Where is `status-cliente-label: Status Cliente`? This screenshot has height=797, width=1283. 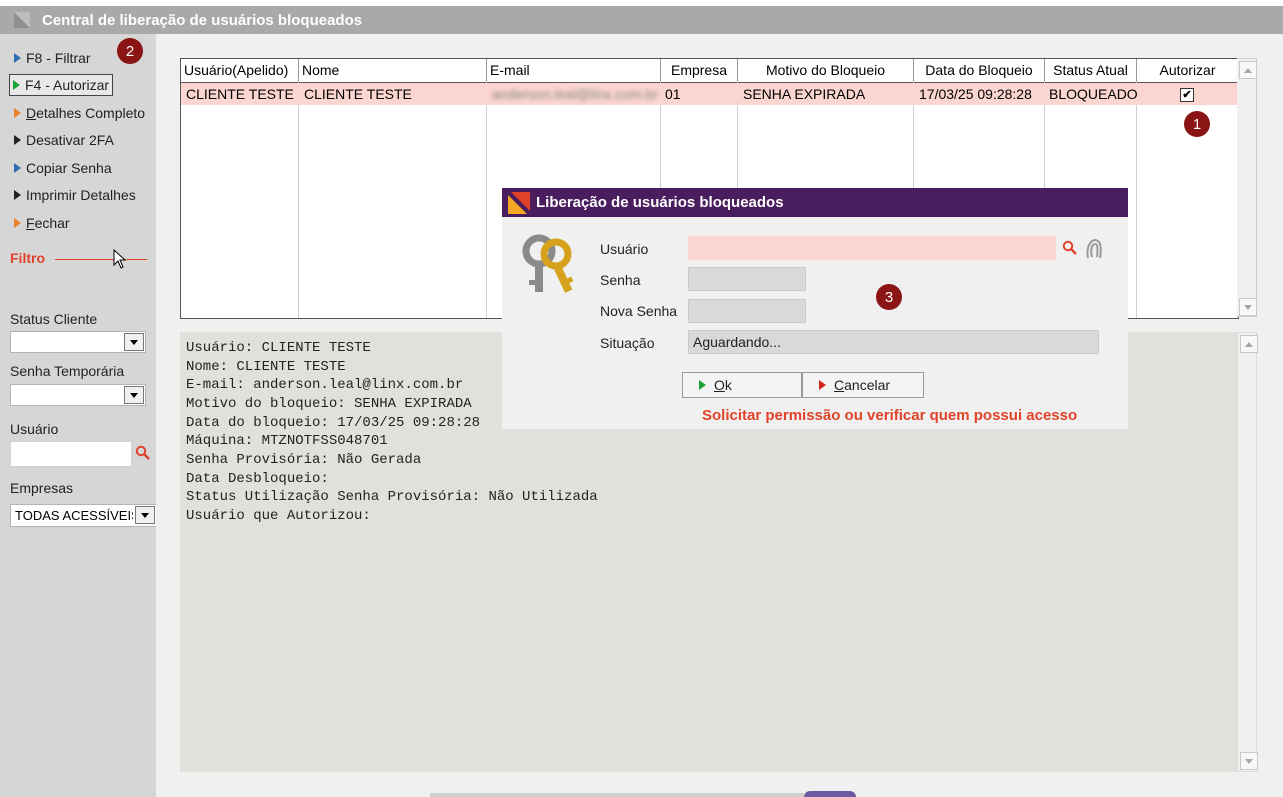
status-cliente-label: Status Cliente is located at coordinates (54, 319).